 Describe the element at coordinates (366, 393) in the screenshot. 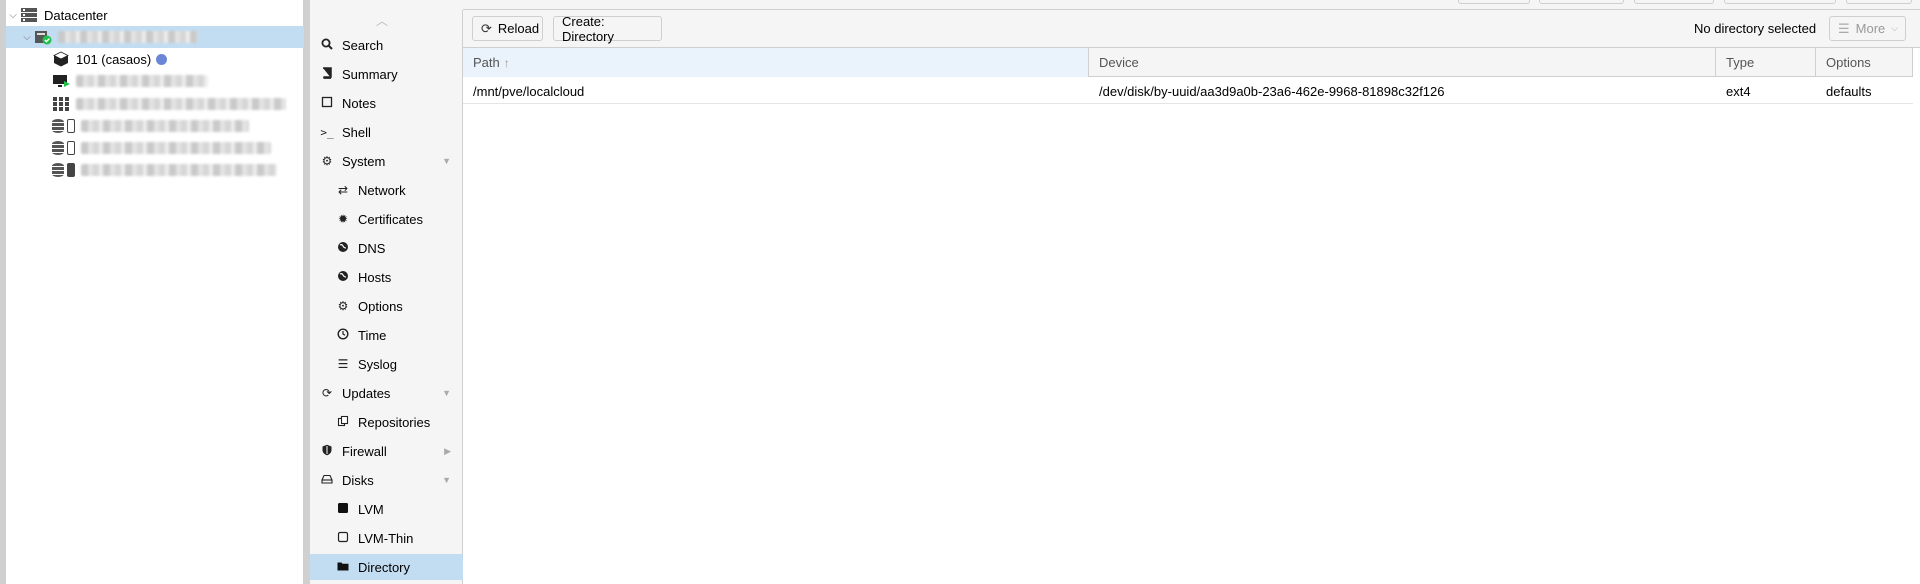

I see `menu-item-label: Updates` at that location.